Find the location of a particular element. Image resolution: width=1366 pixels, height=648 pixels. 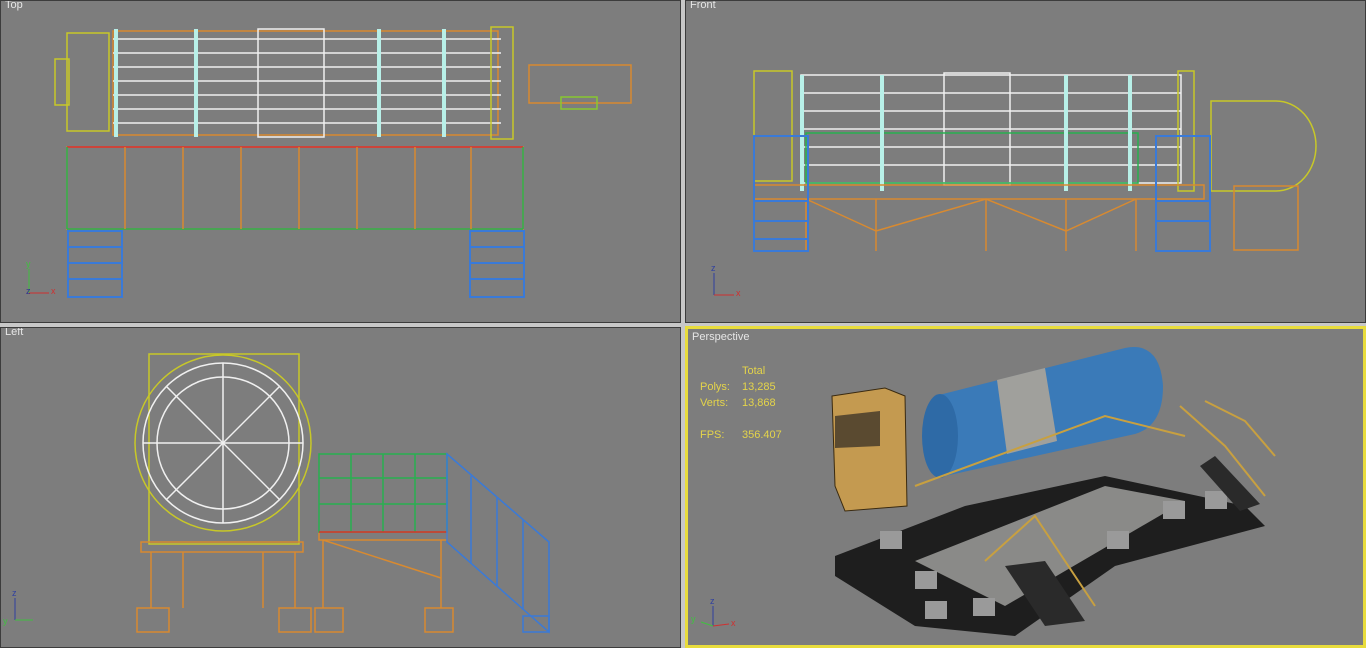

axis-gizmo-icon: y z x is located at coordinates (41, 277).